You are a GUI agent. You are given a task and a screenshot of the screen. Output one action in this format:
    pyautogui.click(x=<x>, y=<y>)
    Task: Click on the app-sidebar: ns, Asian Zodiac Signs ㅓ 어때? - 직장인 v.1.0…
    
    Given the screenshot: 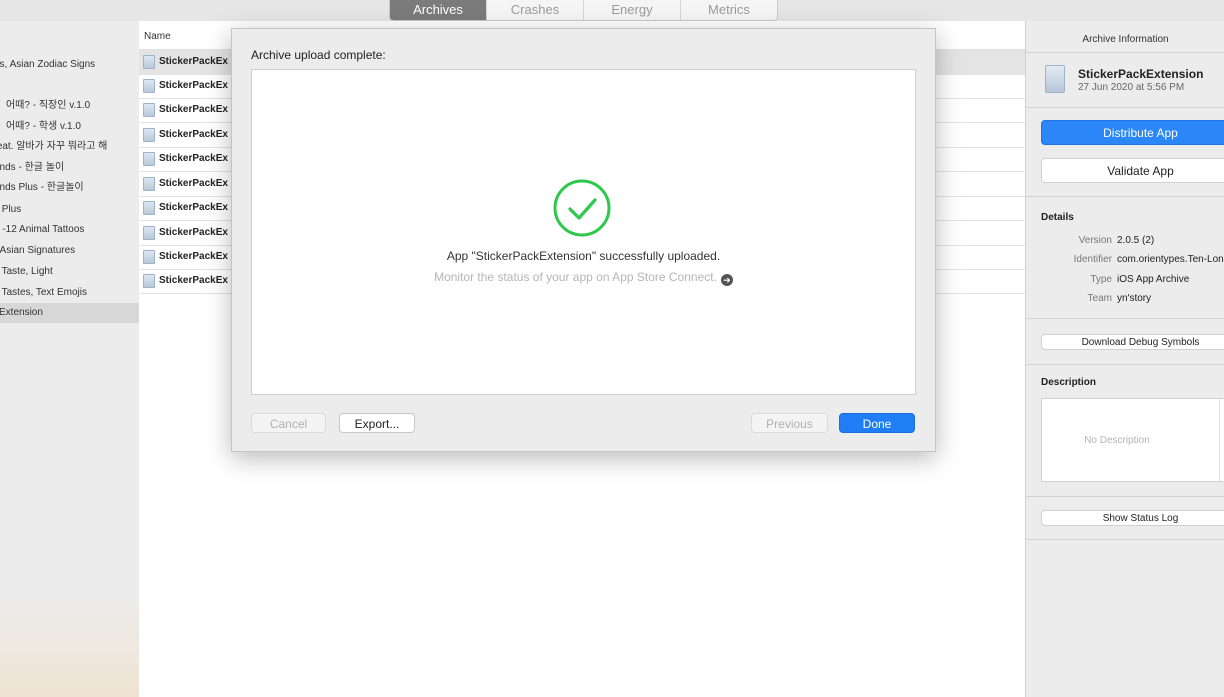 What is the action you would take?
    pyautogui.click(x=70, y=359)
    